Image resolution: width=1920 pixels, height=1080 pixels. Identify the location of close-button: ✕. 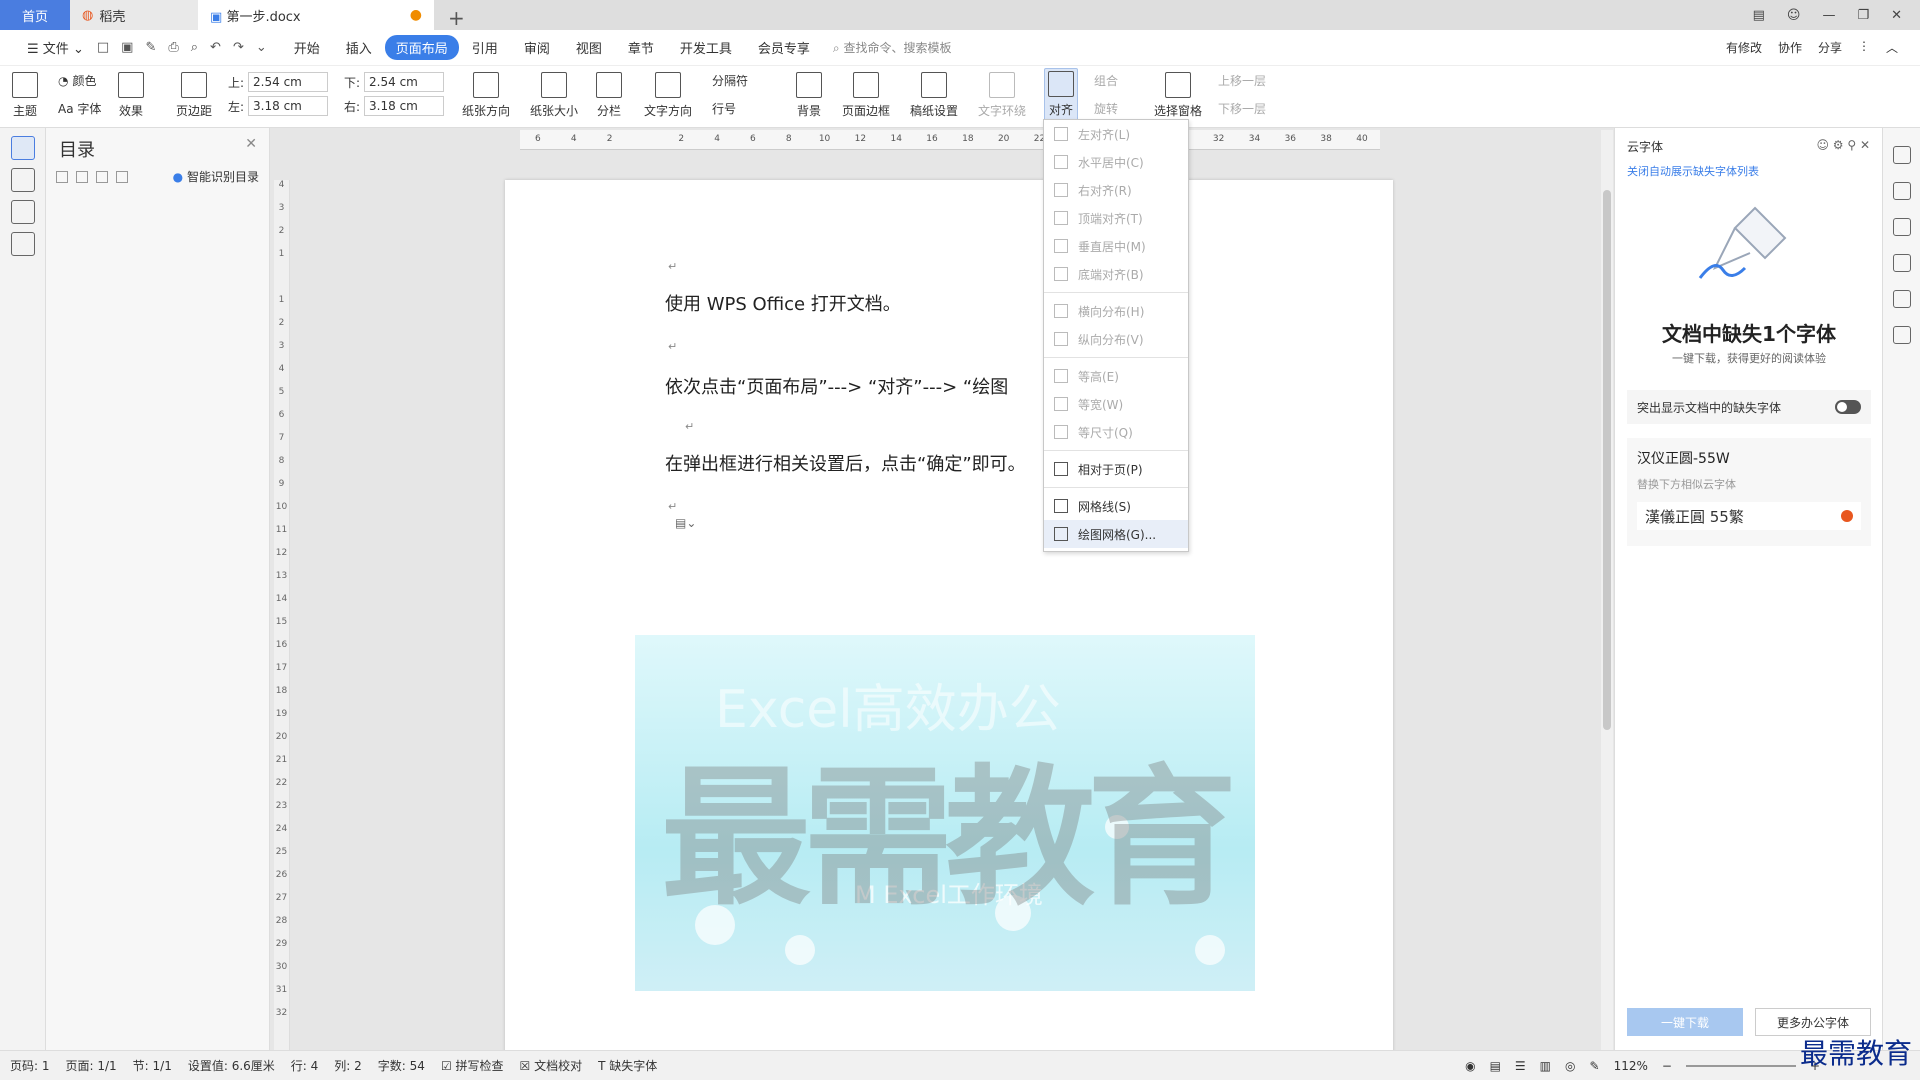
(1896, 15).